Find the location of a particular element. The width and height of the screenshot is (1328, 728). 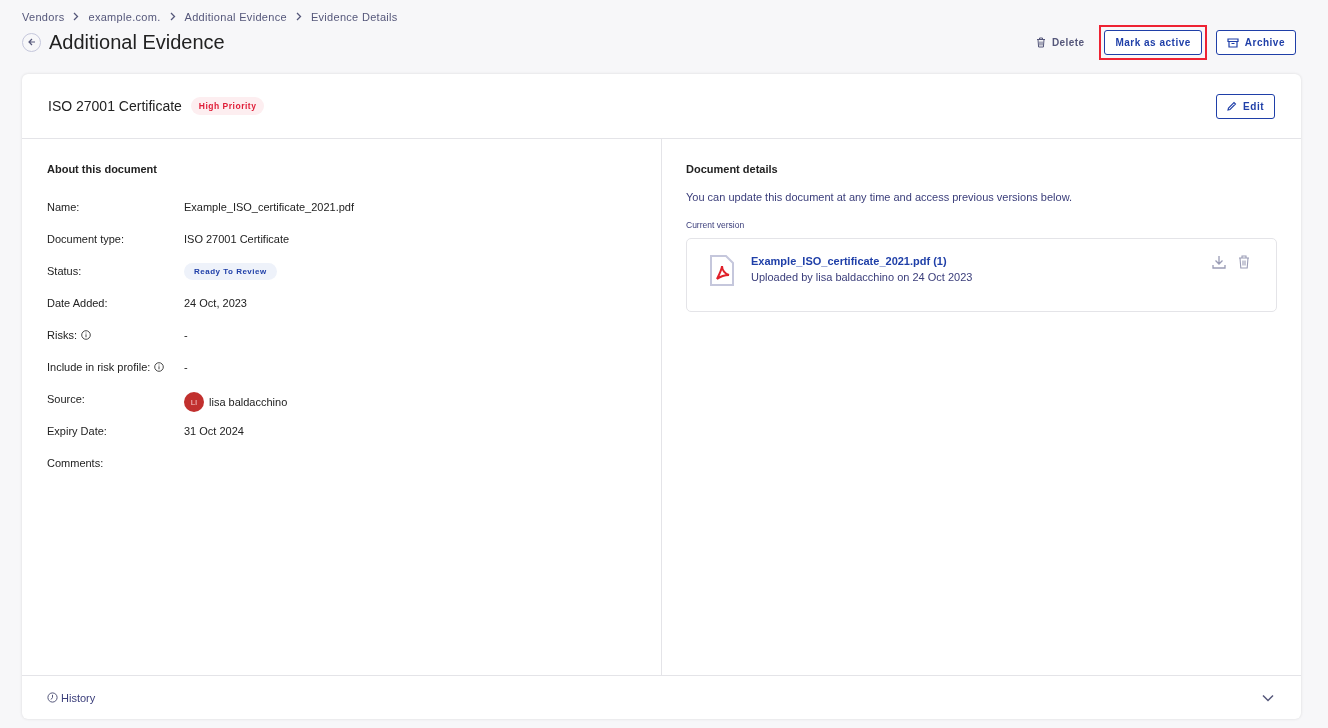

field-label: Date Added: is located at coordinates (77, 303).